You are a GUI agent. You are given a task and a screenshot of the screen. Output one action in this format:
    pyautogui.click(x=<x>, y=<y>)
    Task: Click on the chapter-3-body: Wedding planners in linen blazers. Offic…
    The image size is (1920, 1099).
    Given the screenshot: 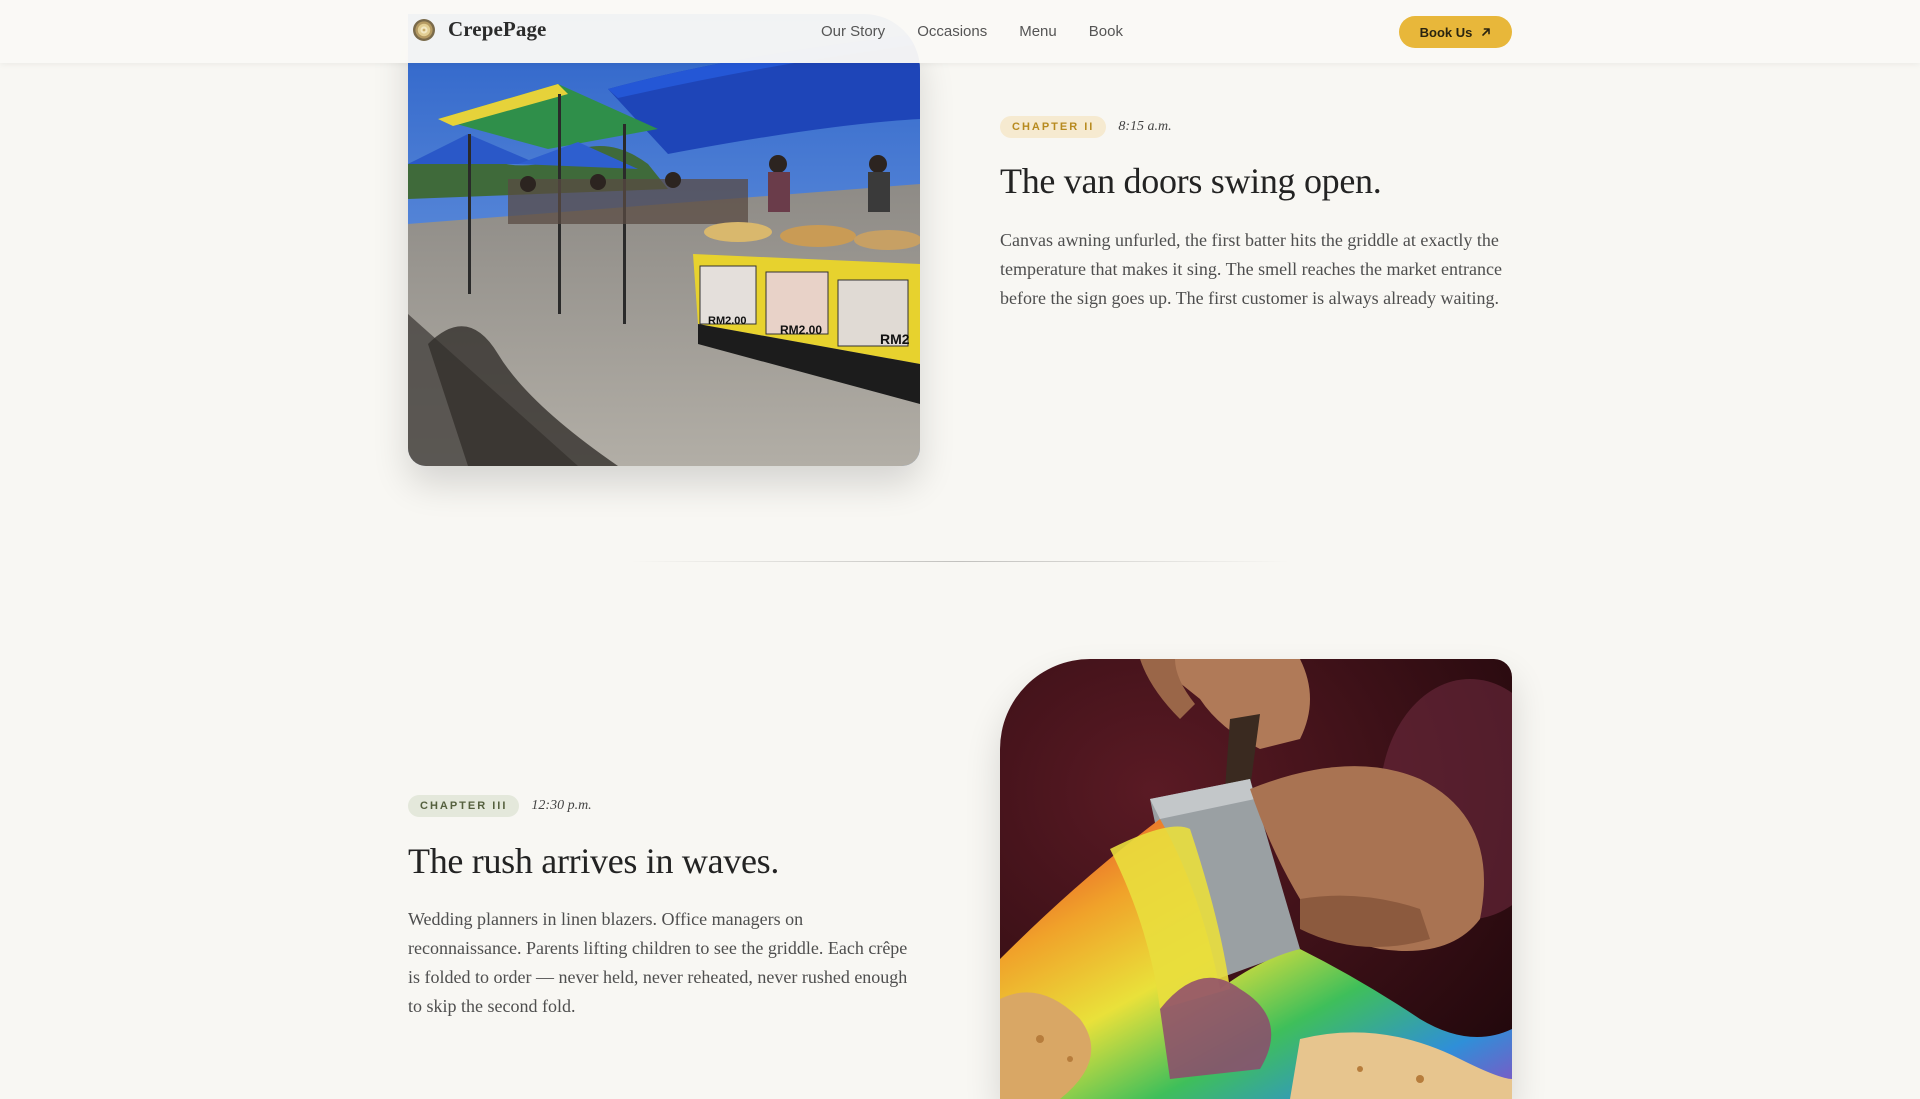 What is the action you would take?
    pyautogui.click(x=658, y=962)
    